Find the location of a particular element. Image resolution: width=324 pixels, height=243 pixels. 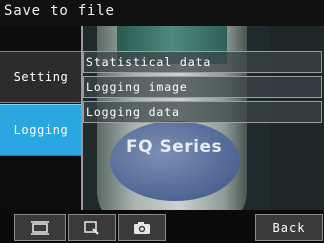

menu-item-label: Logging data is located at coordinates (133, 112).